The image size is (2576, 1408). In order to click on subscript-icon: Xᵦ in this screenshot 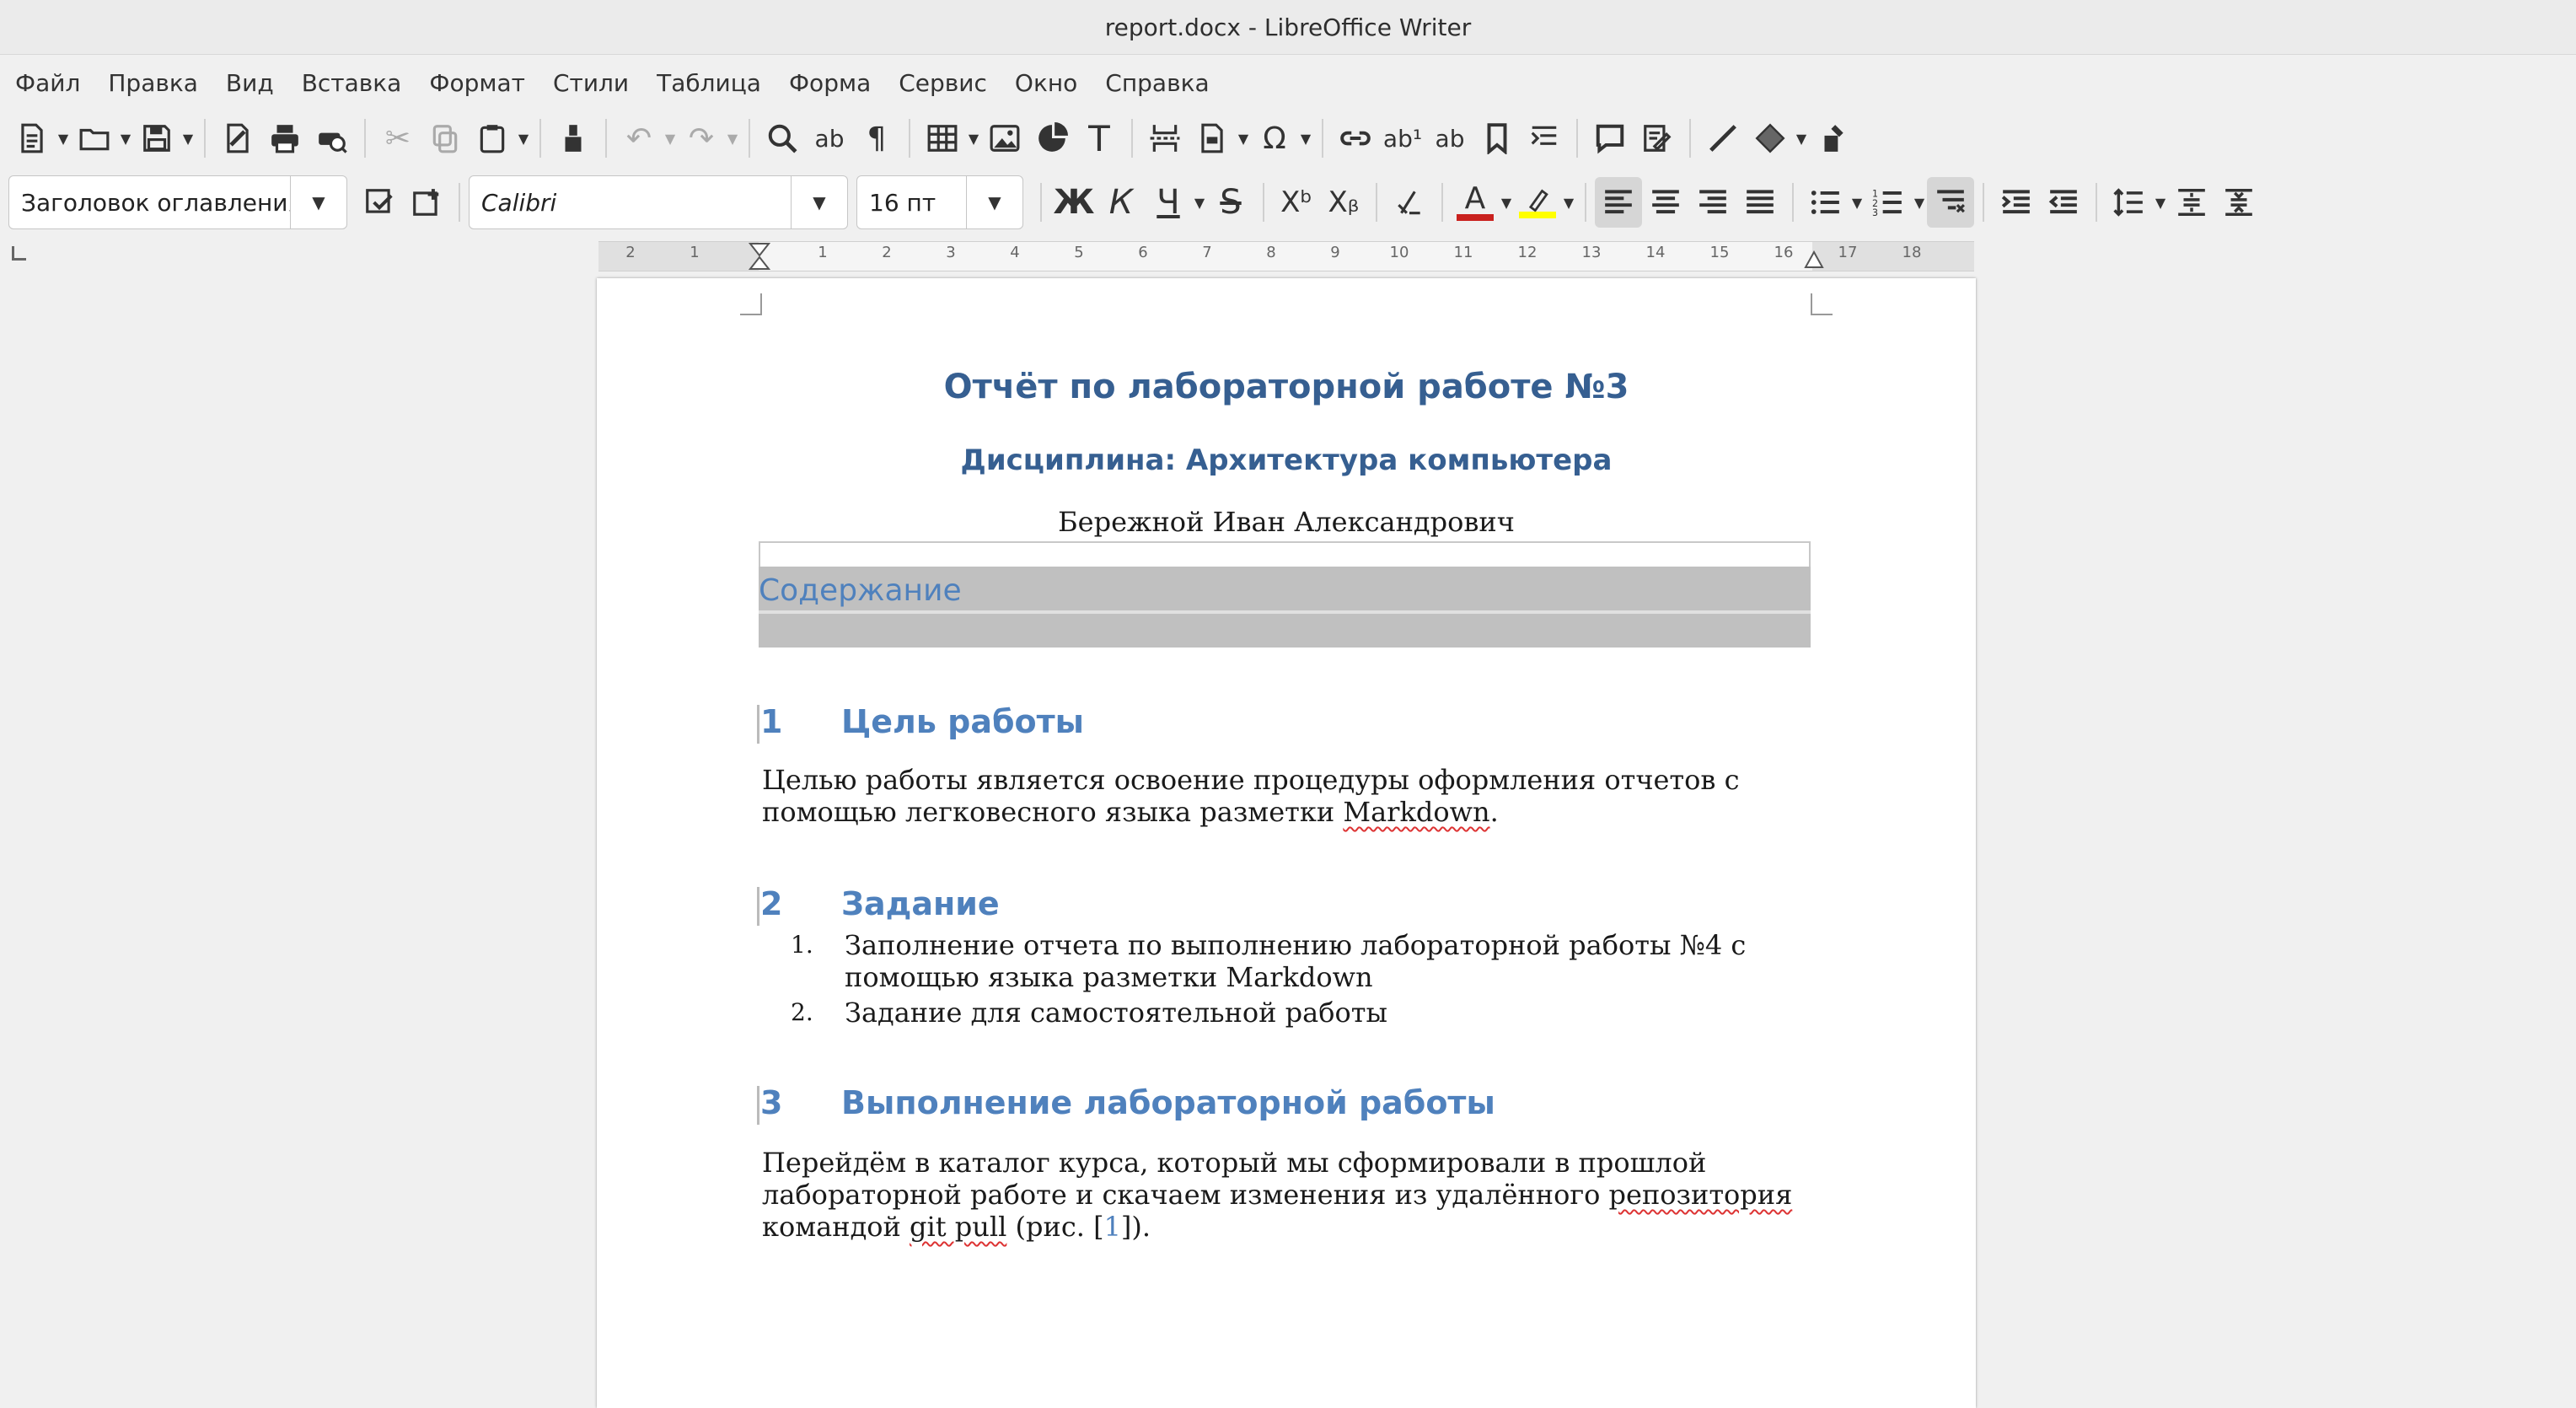, I will do `click(1343, 202)`.